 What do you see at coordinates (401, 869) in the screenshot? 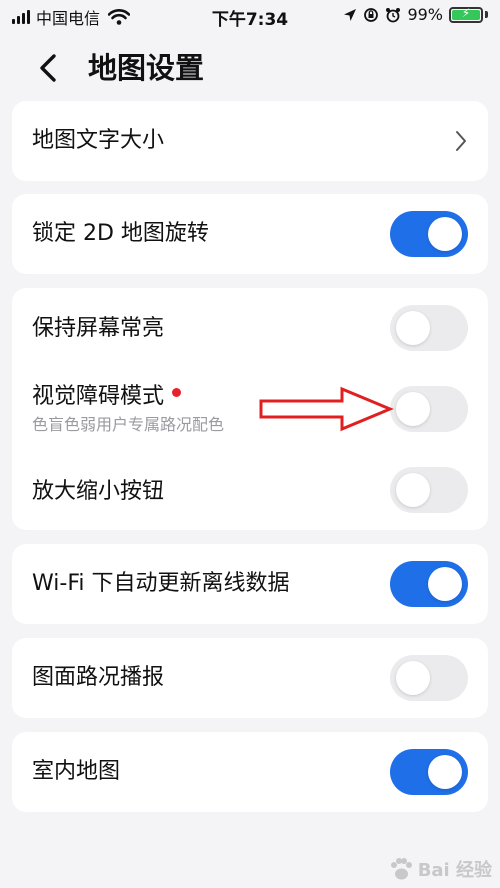
I see `paw-logo-icon` at bounding box center [401, 869].